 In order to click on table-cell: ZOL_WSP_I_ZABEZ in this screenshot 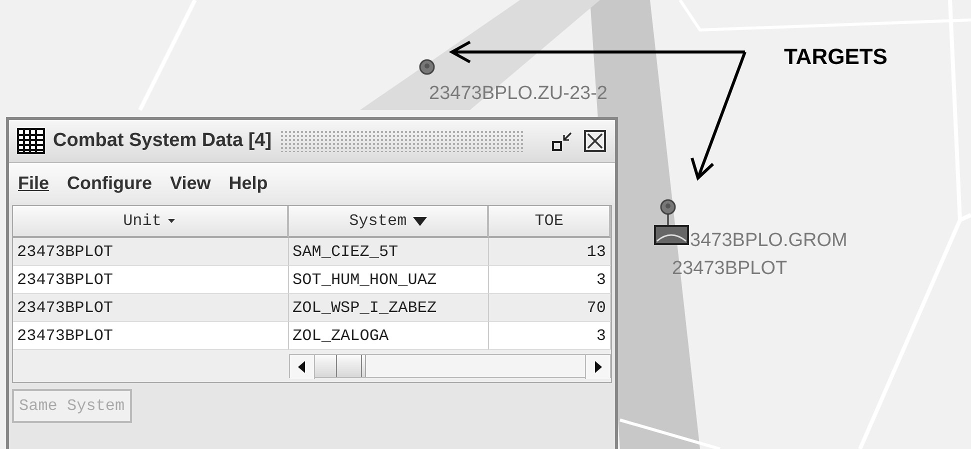, I will do `click(389, 308)`.